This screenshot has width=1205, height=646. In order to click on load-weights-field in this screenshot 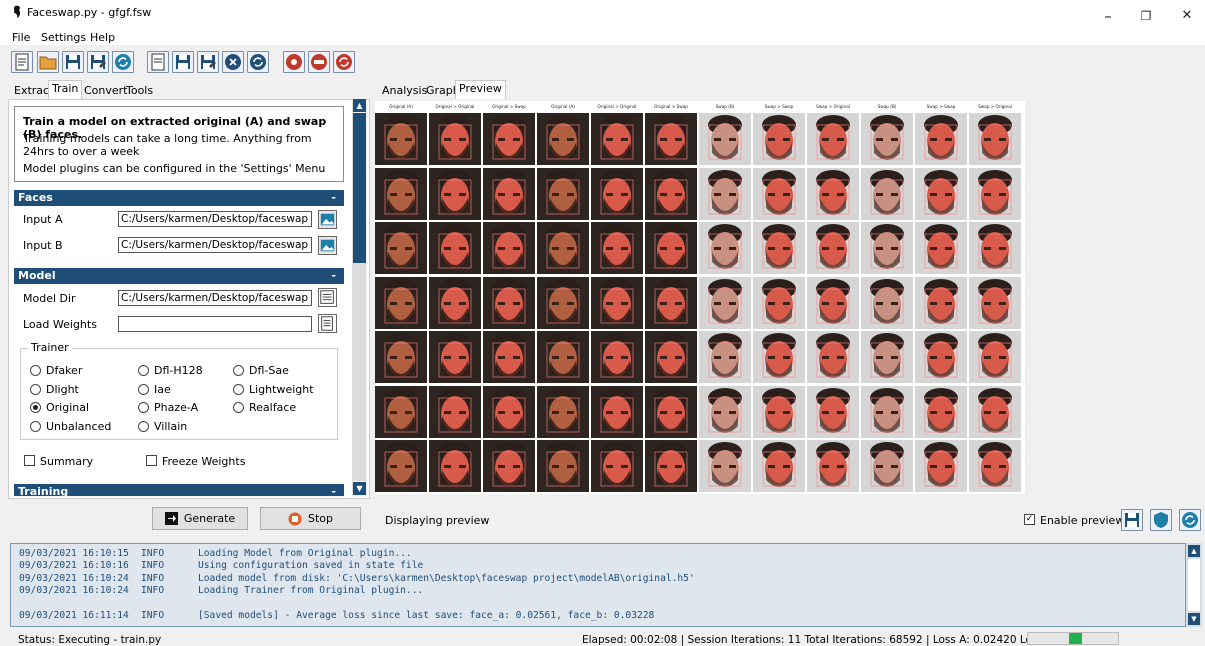, I will do `click(215, 324)`.